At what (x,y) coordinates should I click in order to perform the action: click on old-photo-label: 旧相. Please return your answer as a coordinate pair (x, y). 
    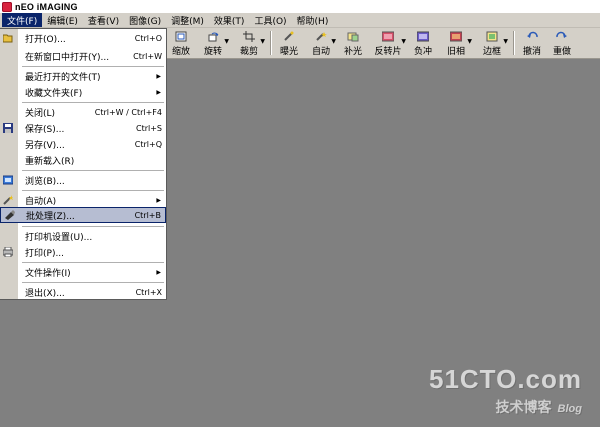
    Looking at the image, I should click on (455, 51).